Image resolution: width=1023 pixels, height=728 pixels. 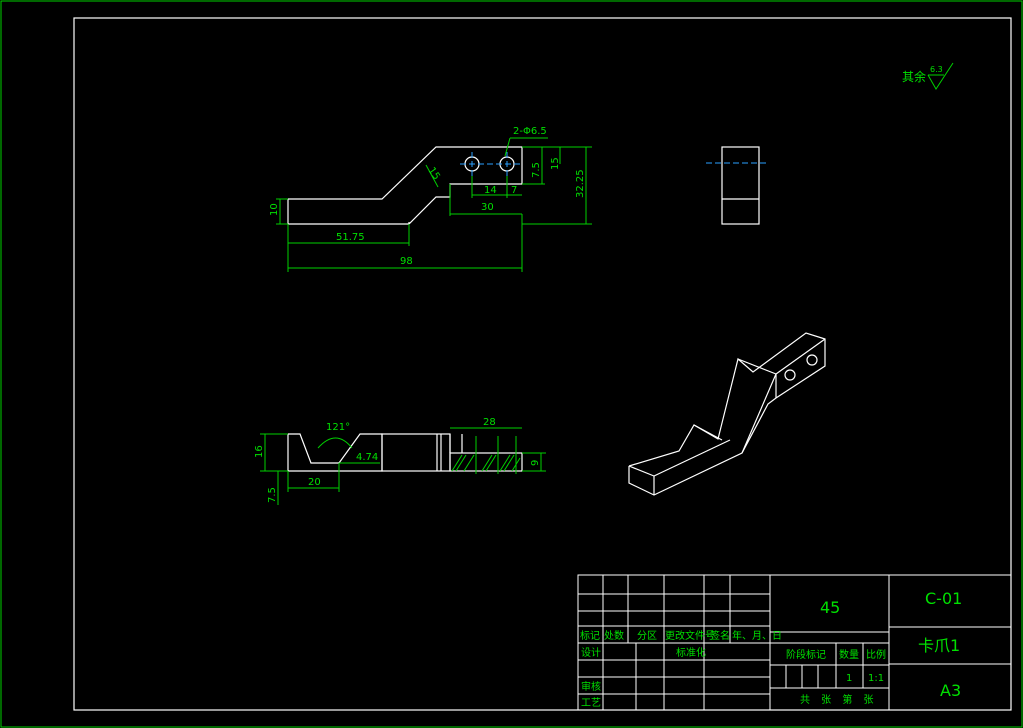 I want to click on dim-16: 16, so click(x=259, y=451).